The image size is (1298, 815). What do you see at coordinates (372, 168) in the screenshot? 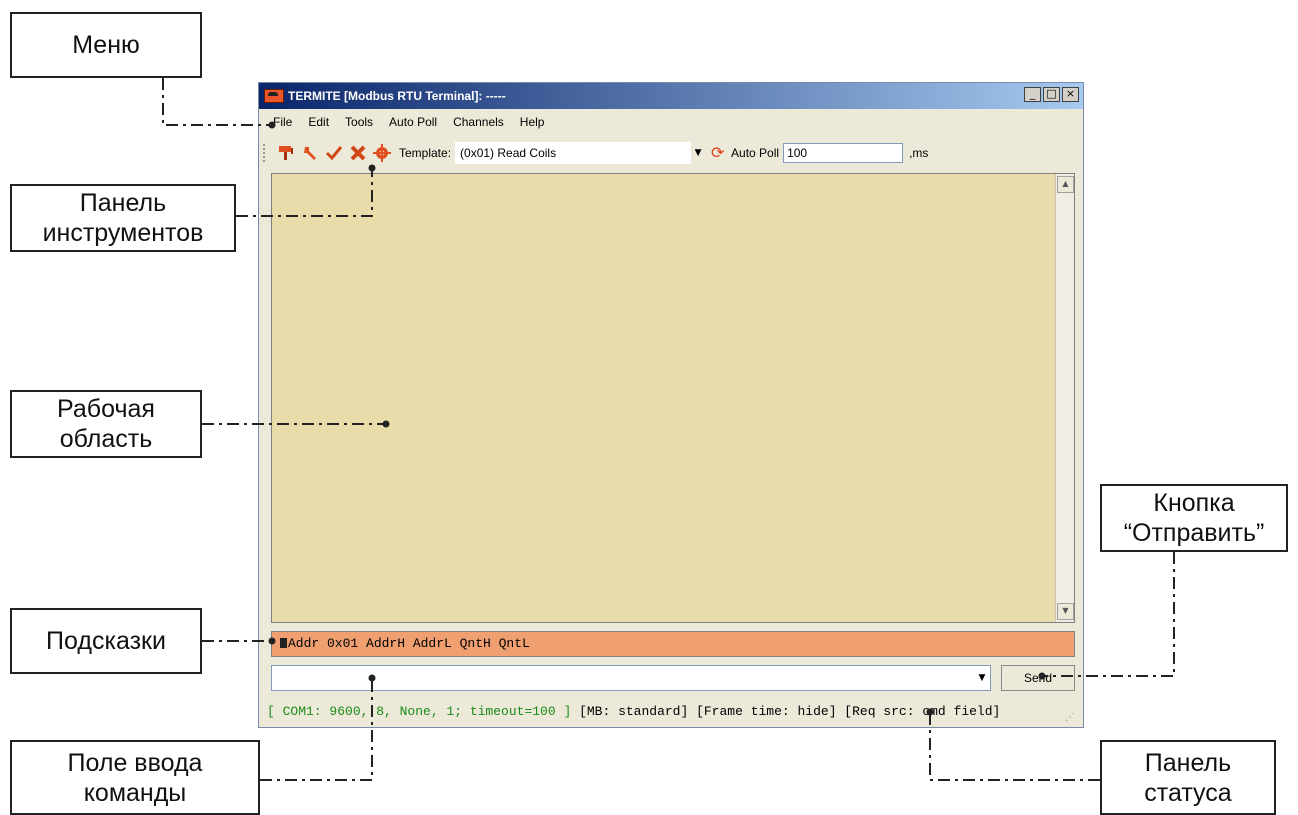
I see `leader-dot-toolbar` at bounding box center [372, 168].